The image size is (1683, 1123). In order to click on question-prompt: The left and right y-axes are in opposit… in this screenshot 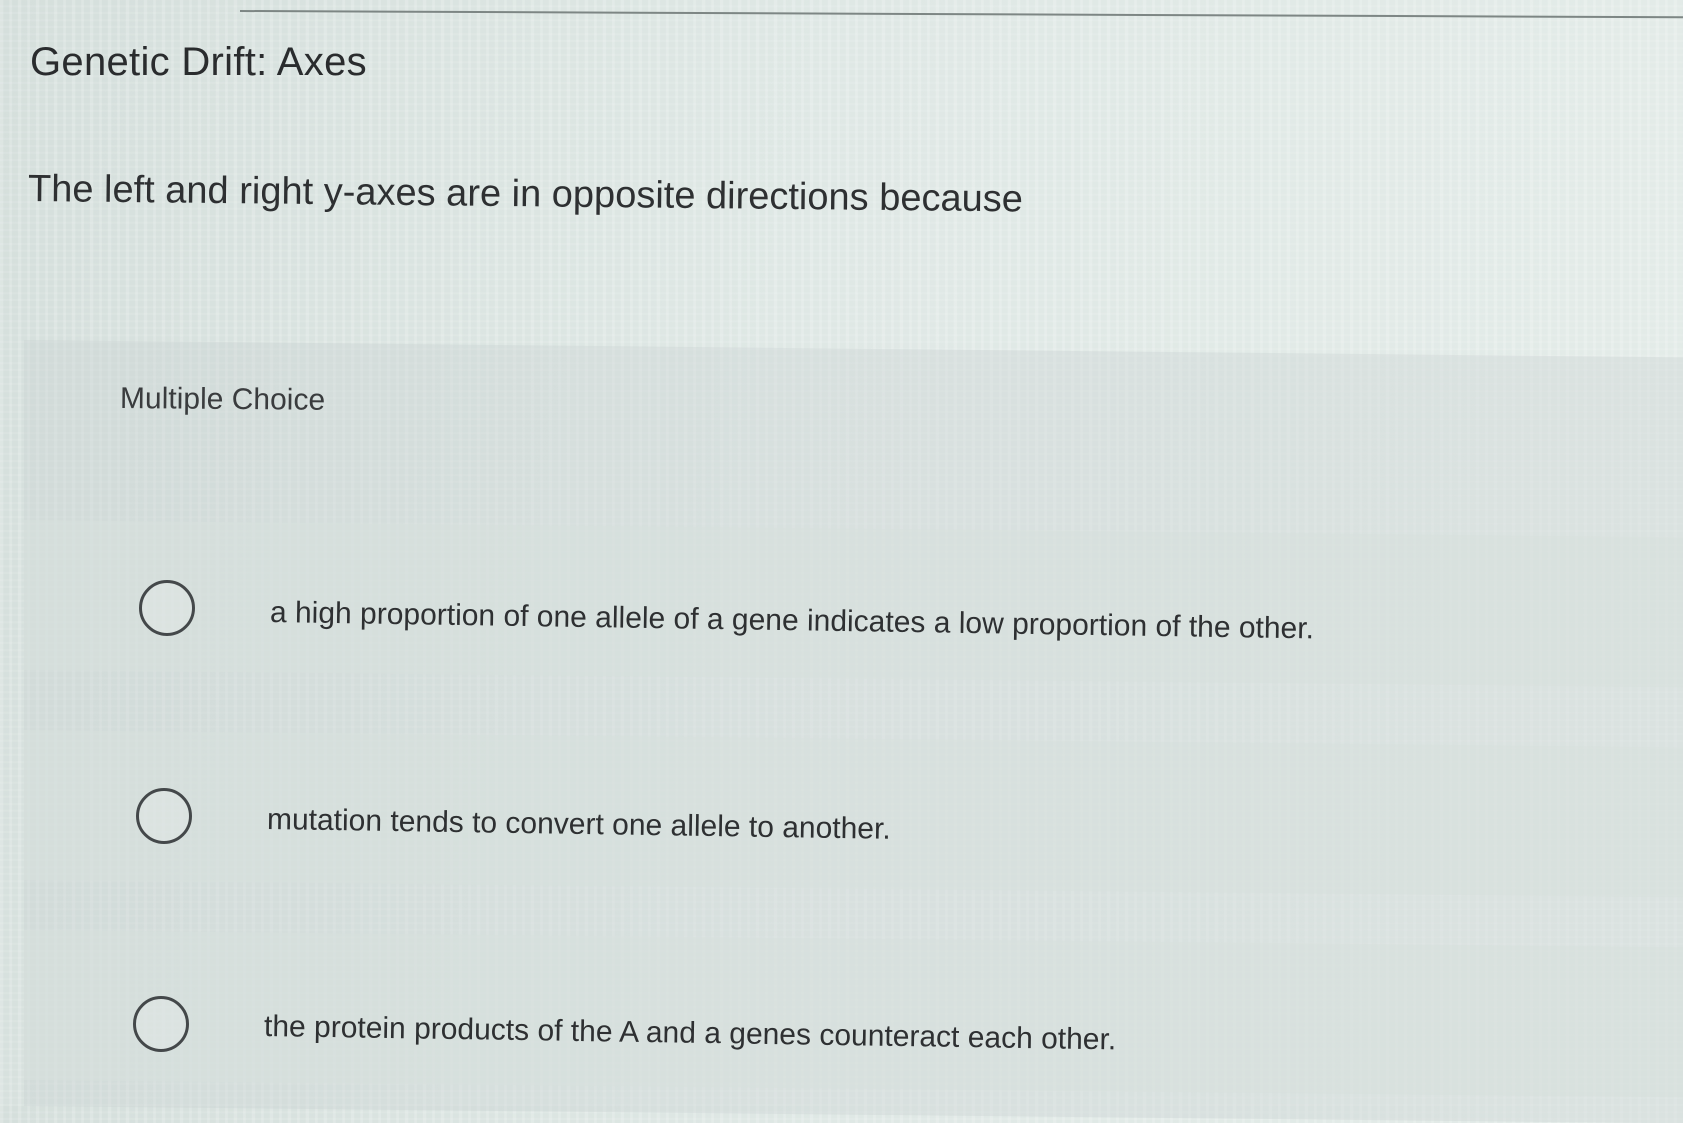, I will do `click(525, 194)`.